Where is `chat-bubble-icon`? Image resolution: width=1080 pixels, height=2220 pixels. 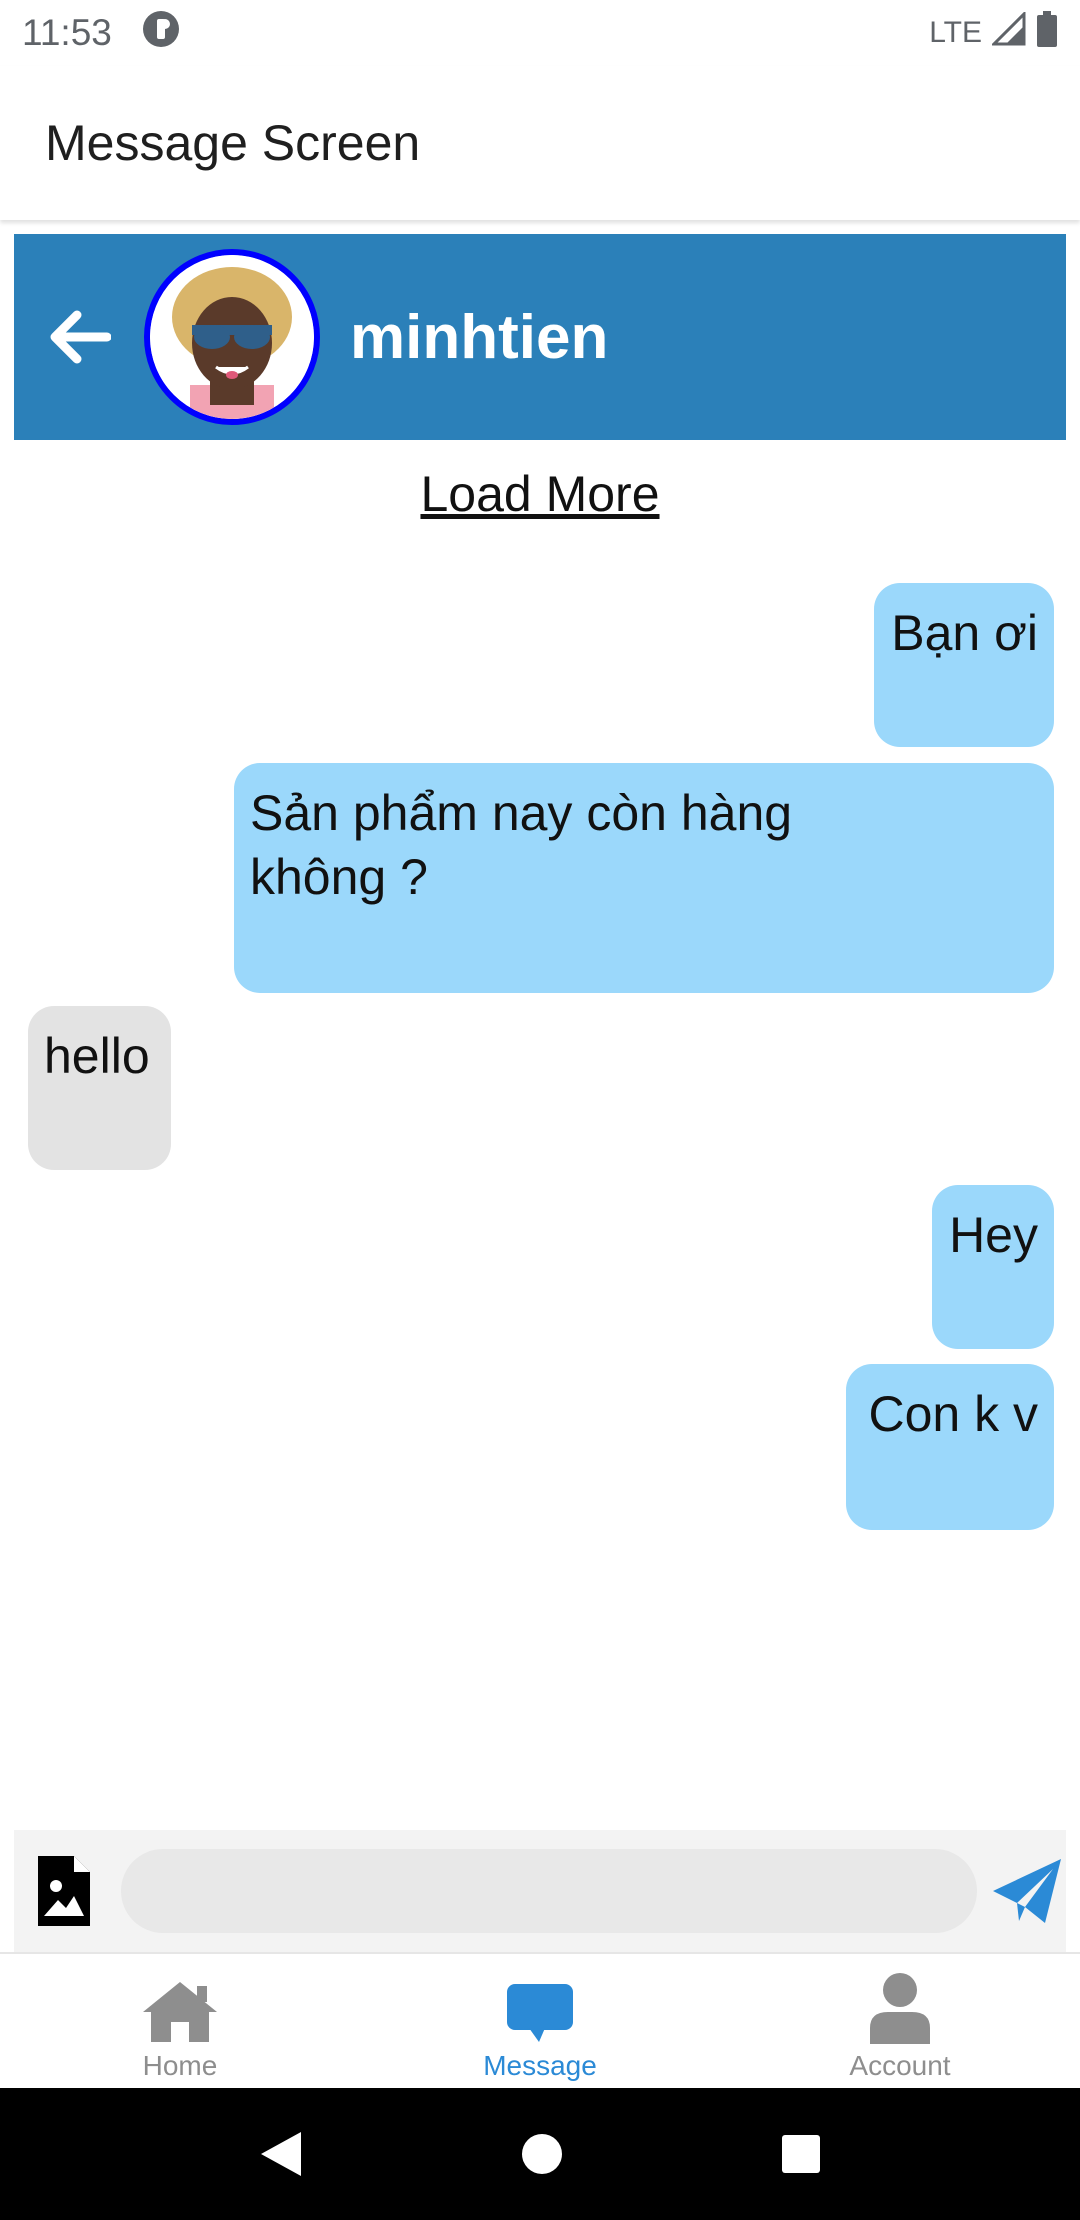 chat-bubble-icon is located at coordinates (540, 2013).